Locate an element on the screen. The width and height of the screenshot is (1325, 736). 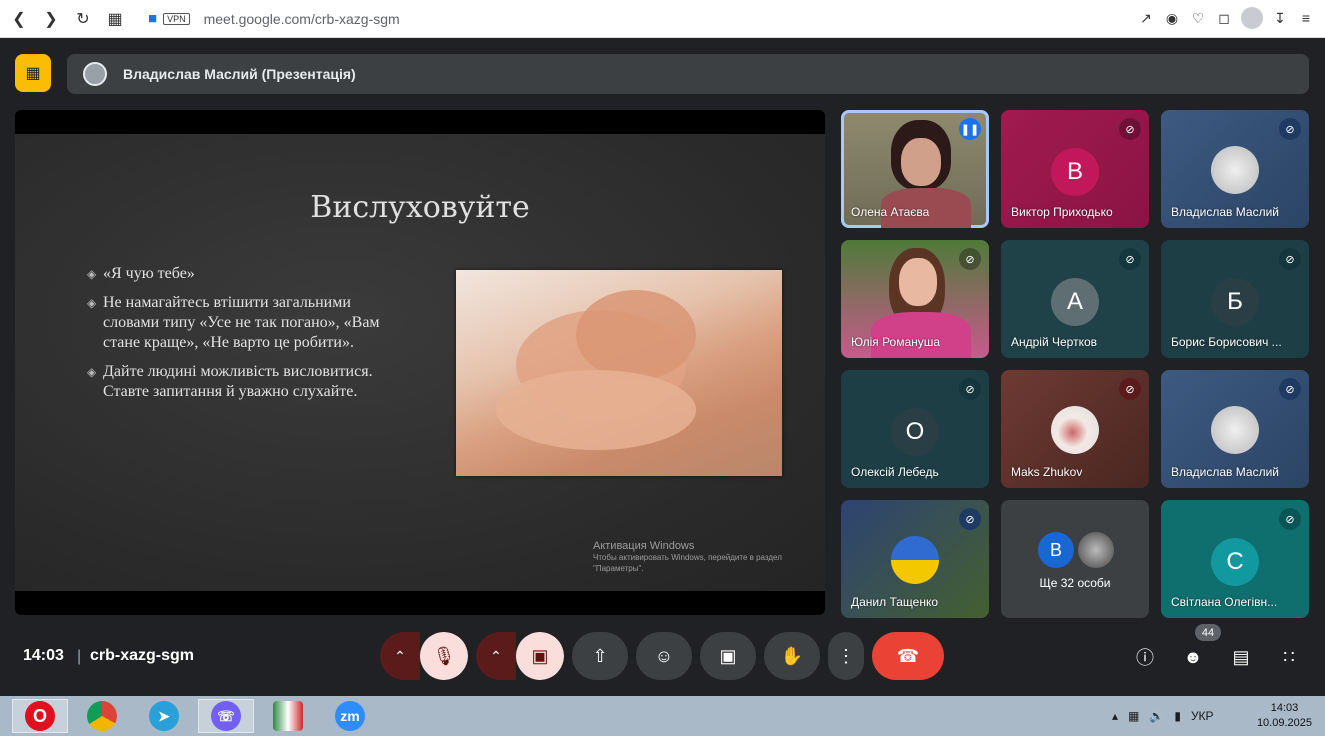
participant-tile: ⊘ В Виктор Приходько is located at coordinates (1075, 169).